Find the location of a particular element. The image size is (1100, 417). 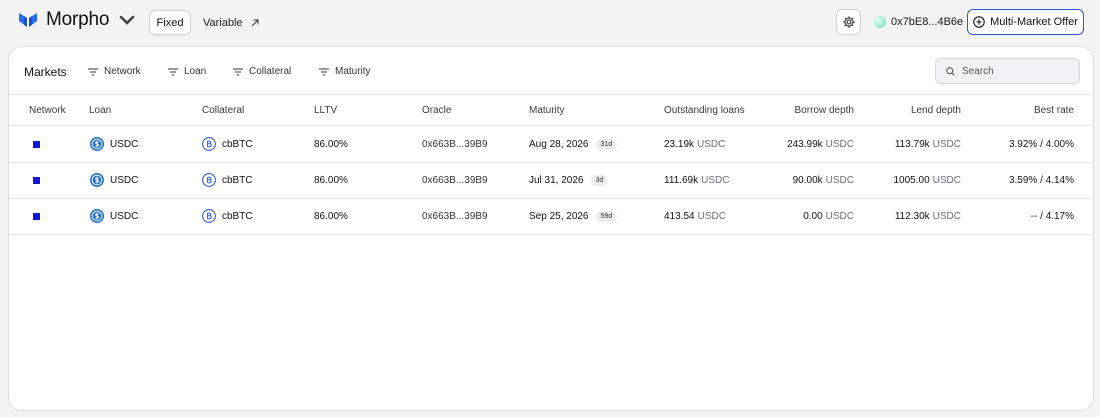

best-rate-value: -- / 4.17% is located at coordinates (1052, 216).